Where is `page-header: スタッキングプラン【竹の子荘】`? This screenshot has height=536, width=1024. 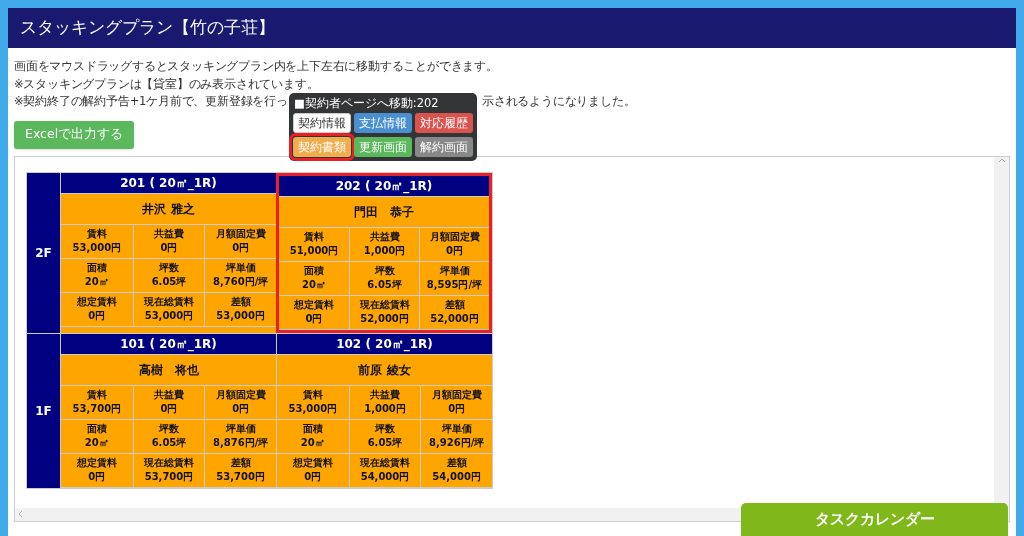 page-header: スタッキングプラン【竹の子荘】 is located at coordinates (512, 28).